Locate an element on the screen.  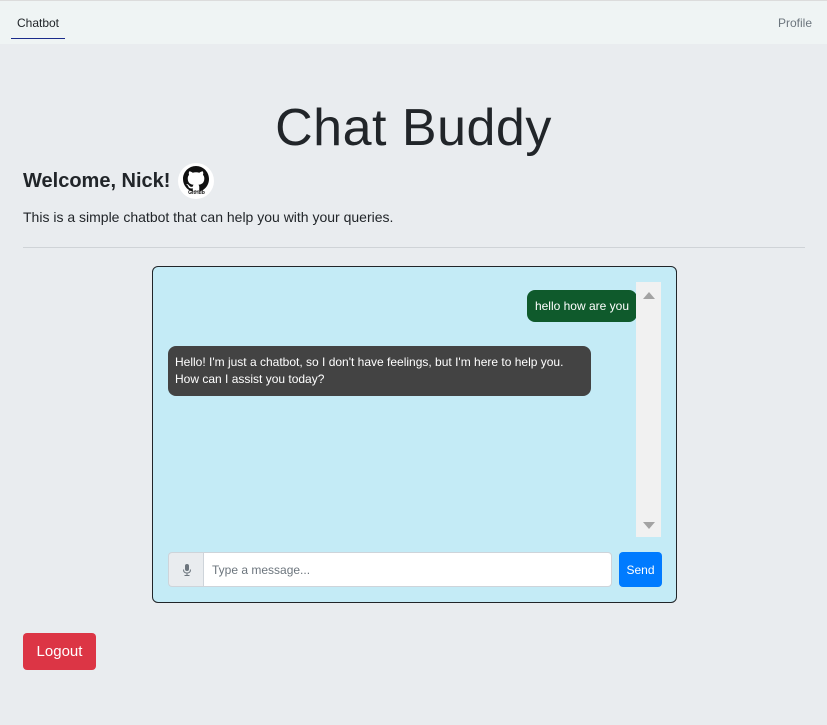
user-message: hello how are you is located at coordinates (581, 306).